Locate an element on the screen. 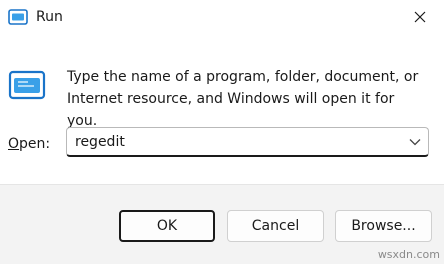 Image resolution: width=444 pixels, height=264 pixels. open-label: Open: is located at coordinates (29, 144).